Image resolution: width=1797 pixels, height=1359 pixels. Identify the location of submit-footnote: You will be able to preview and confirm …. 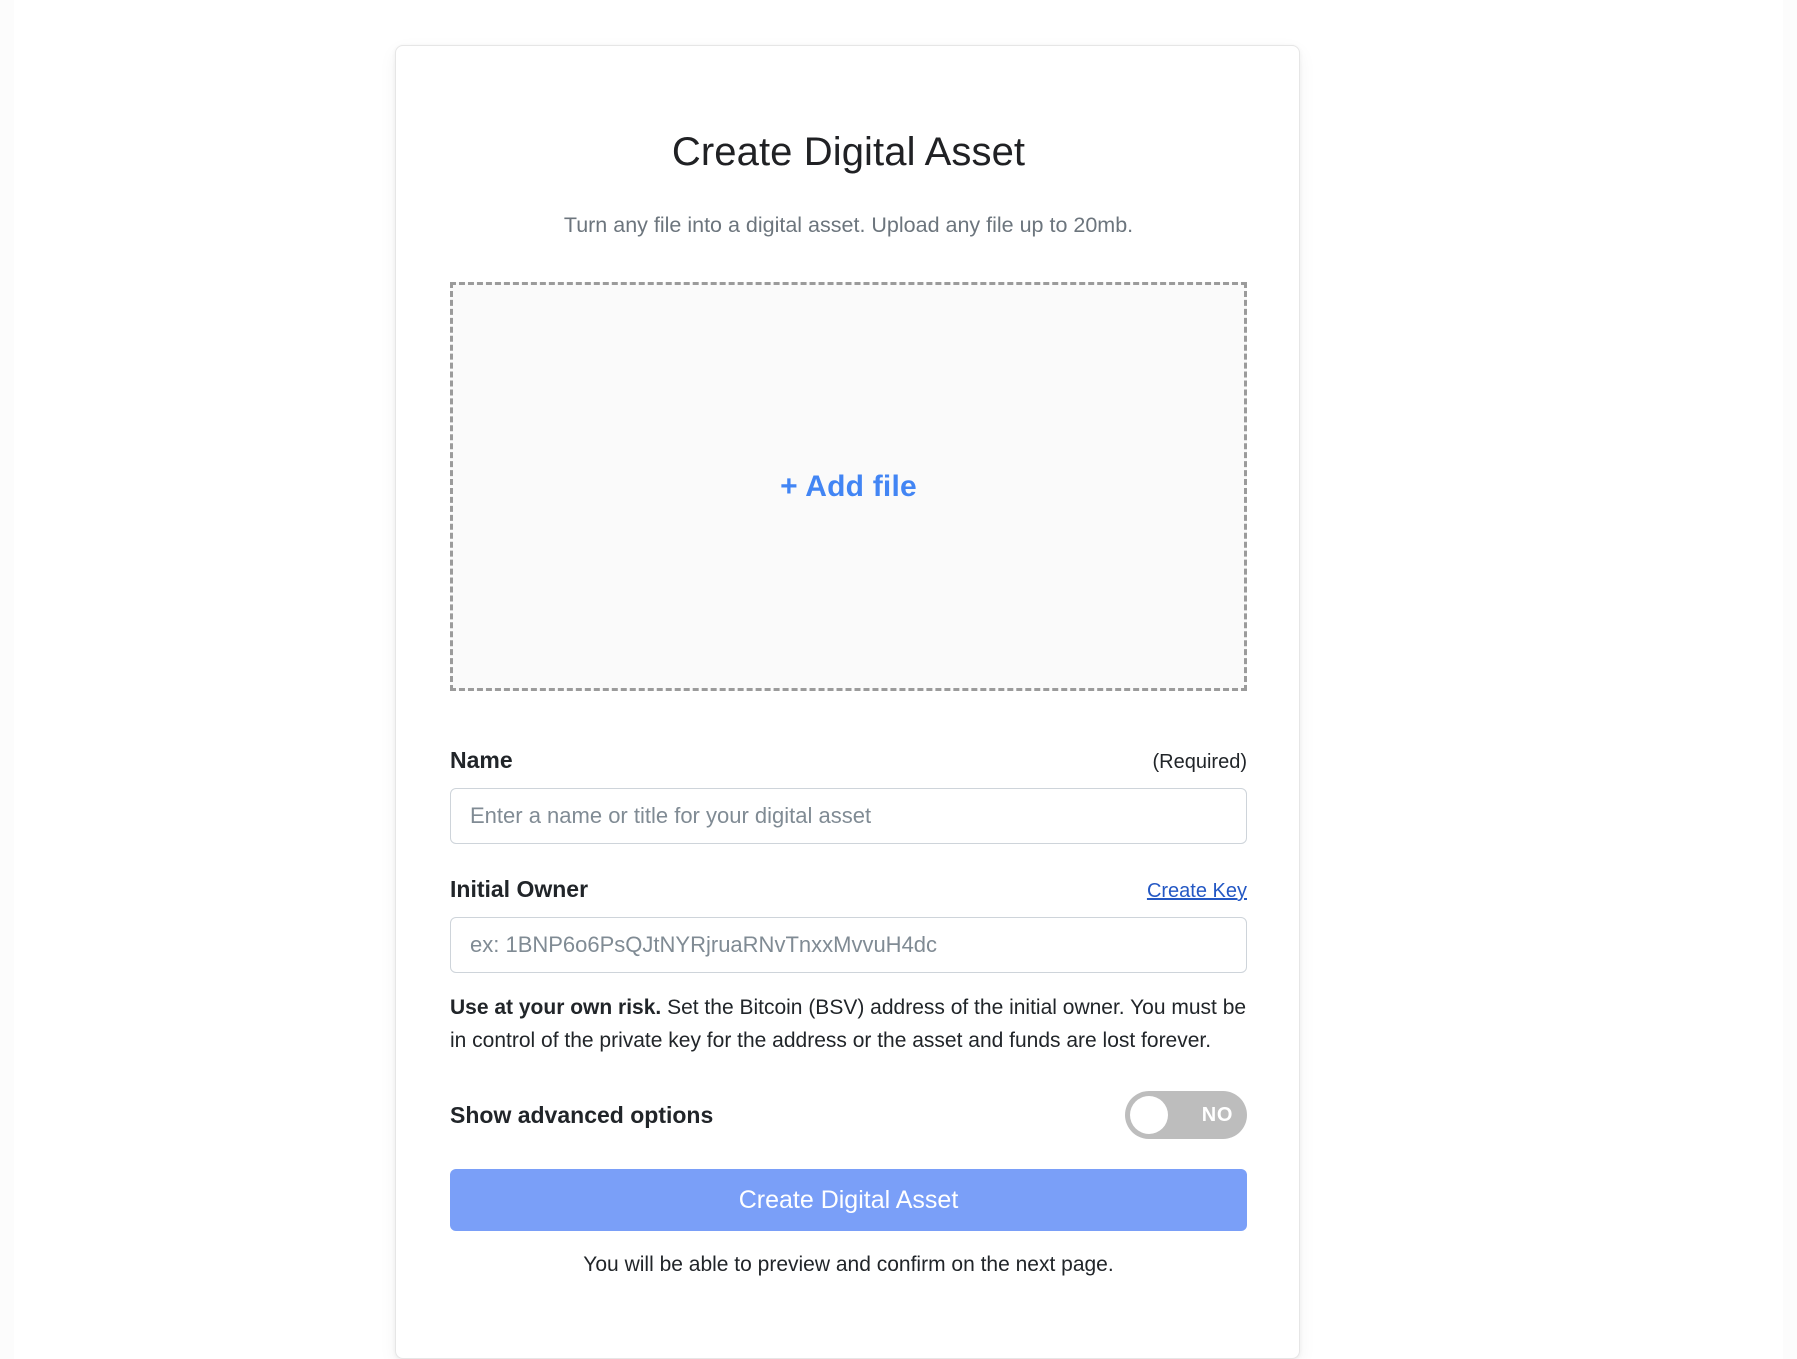
(848, 1265).